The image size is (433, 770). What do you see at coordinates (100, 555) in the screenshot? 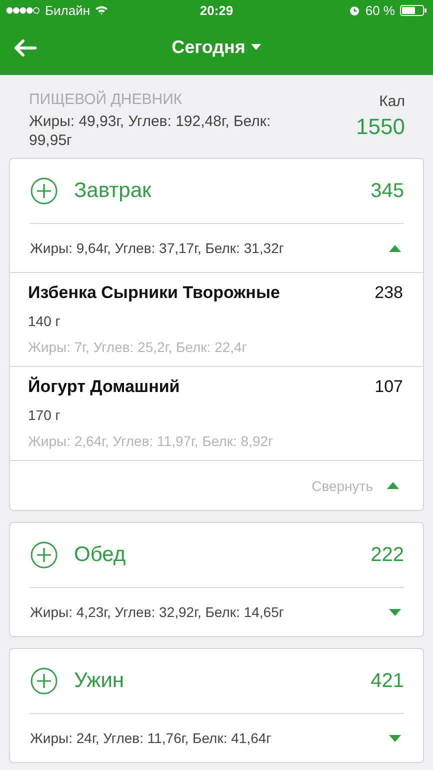
I see `meal-name: Обед` at bounding box center [100, 555].